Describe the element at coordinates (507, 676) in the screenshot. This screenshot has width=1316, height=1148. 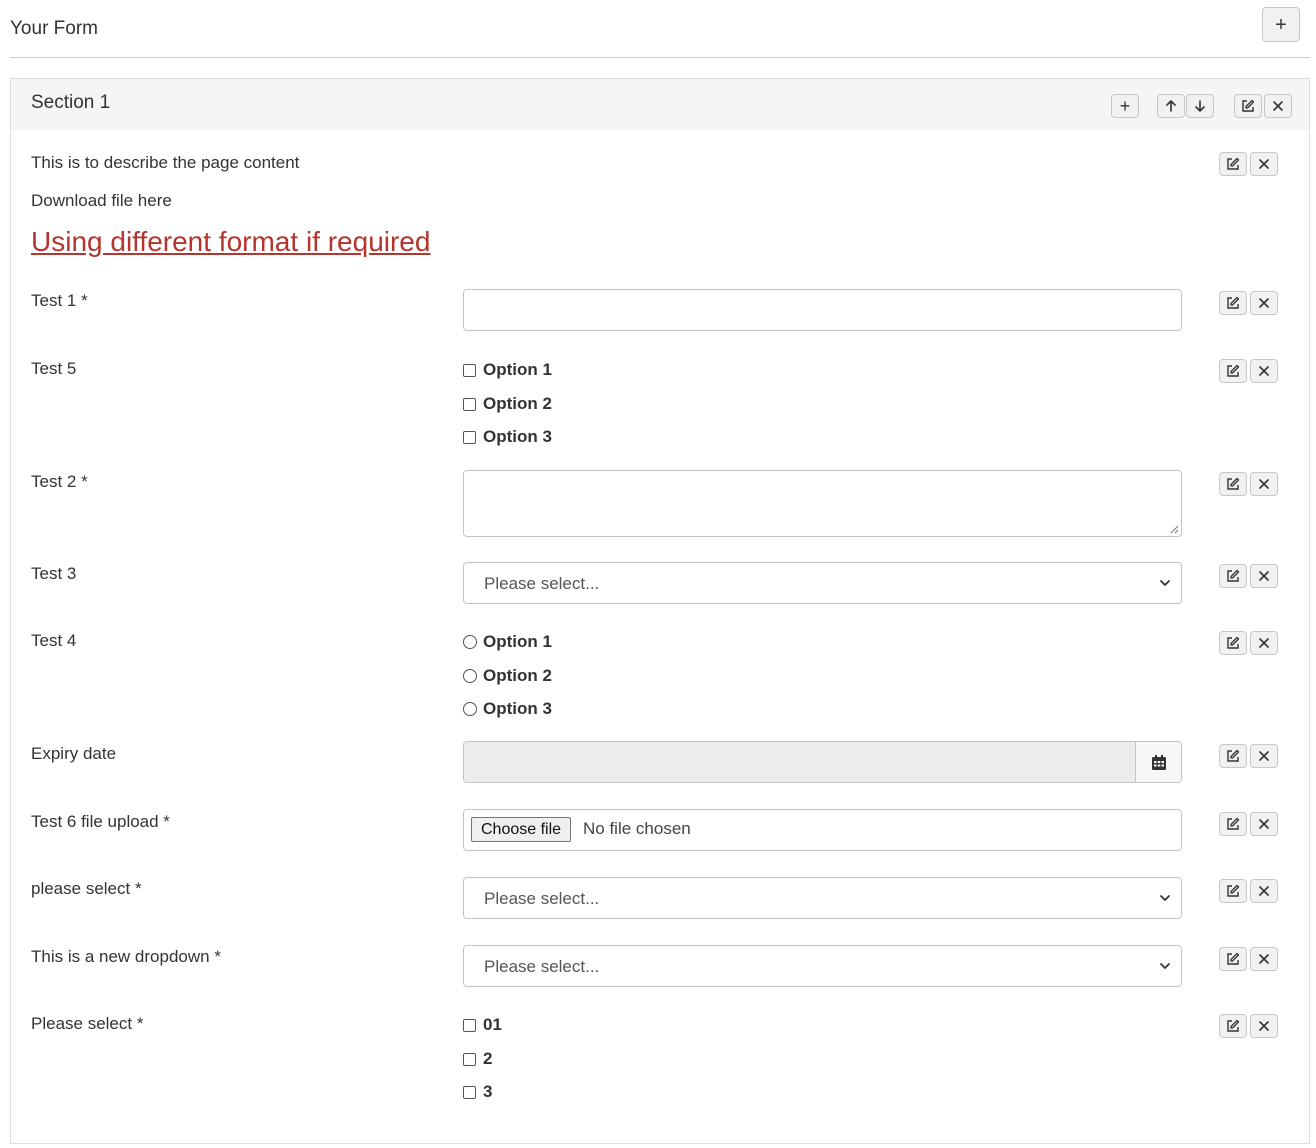
I see `test4-option-2: Option 2` at that location.